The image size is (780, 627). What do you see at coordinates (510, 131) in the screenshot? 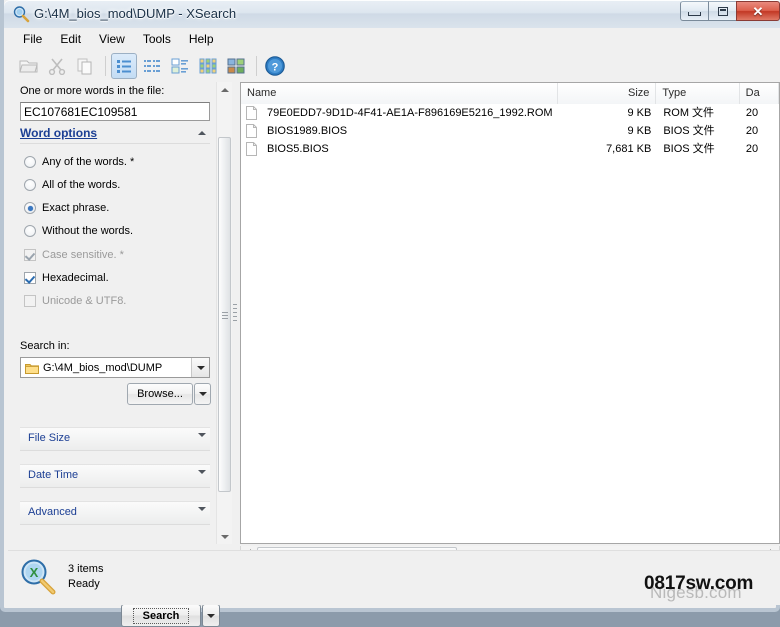
I see `table-row: BIOS1989.BIOS 9 KB BIOS 文件 20` at bounding box center [510, 131].